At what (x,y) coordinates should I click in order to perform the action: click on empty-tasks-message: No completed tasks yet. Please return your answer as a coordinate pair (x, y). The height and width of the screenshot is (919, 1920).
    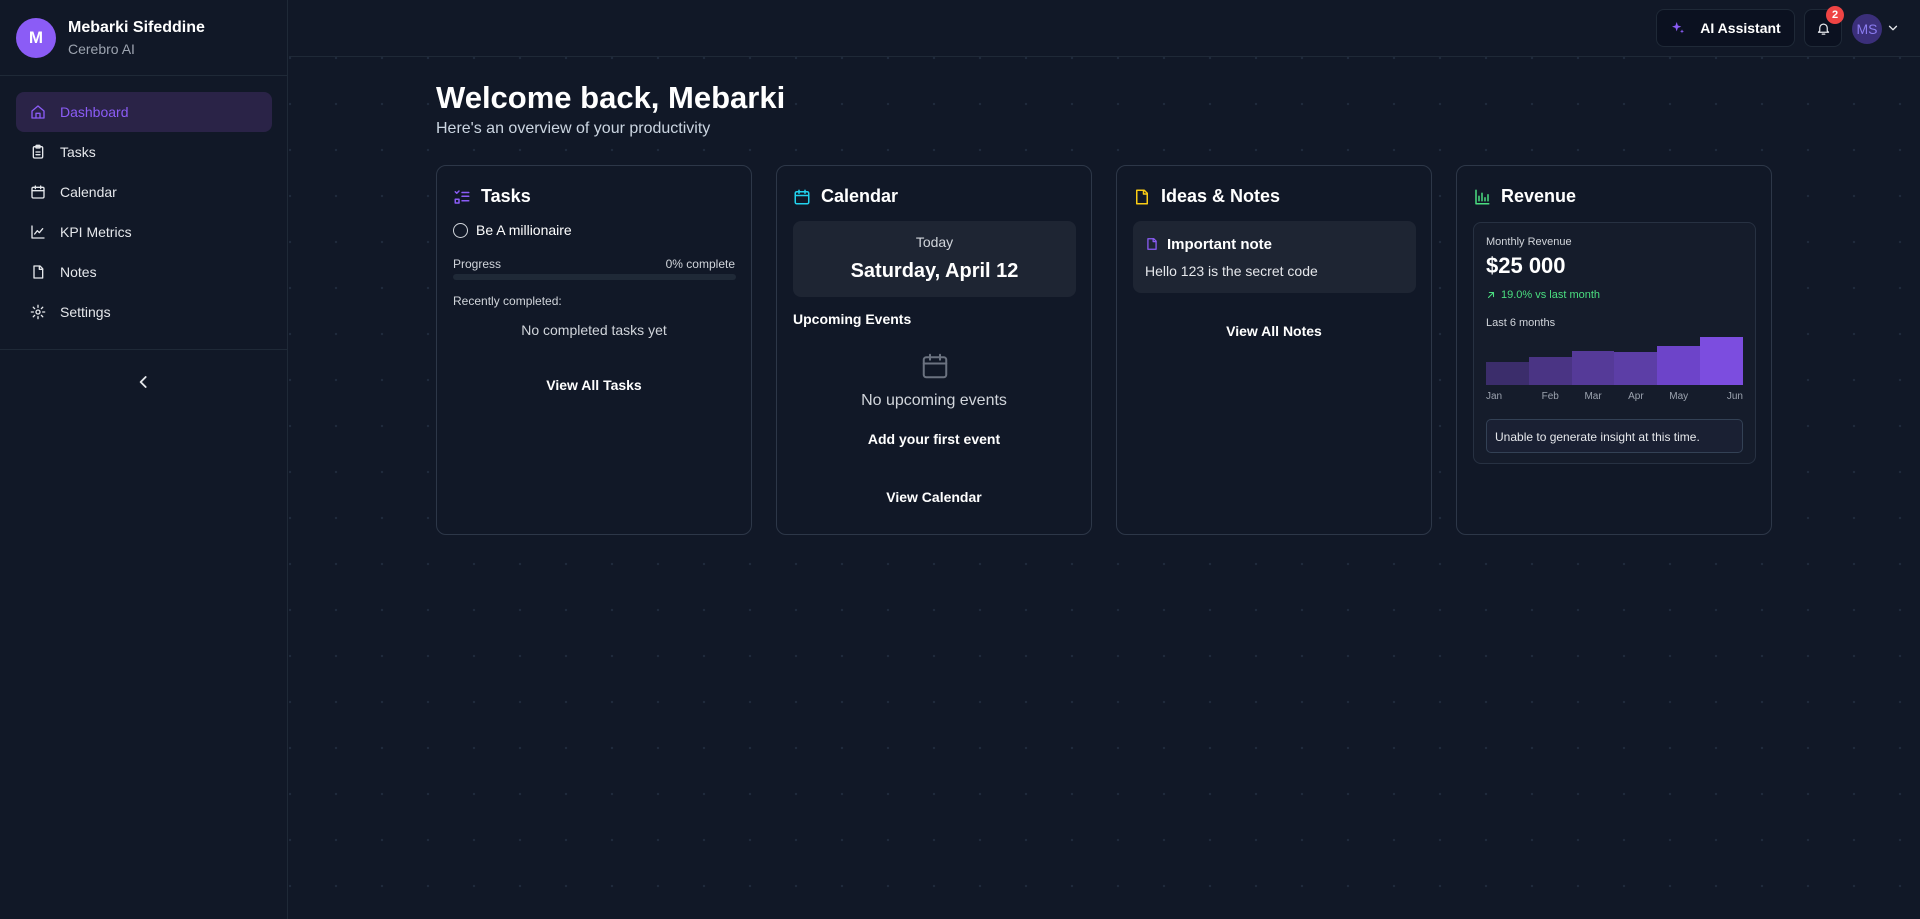
    Looking at the image, I should click on (594, 330).